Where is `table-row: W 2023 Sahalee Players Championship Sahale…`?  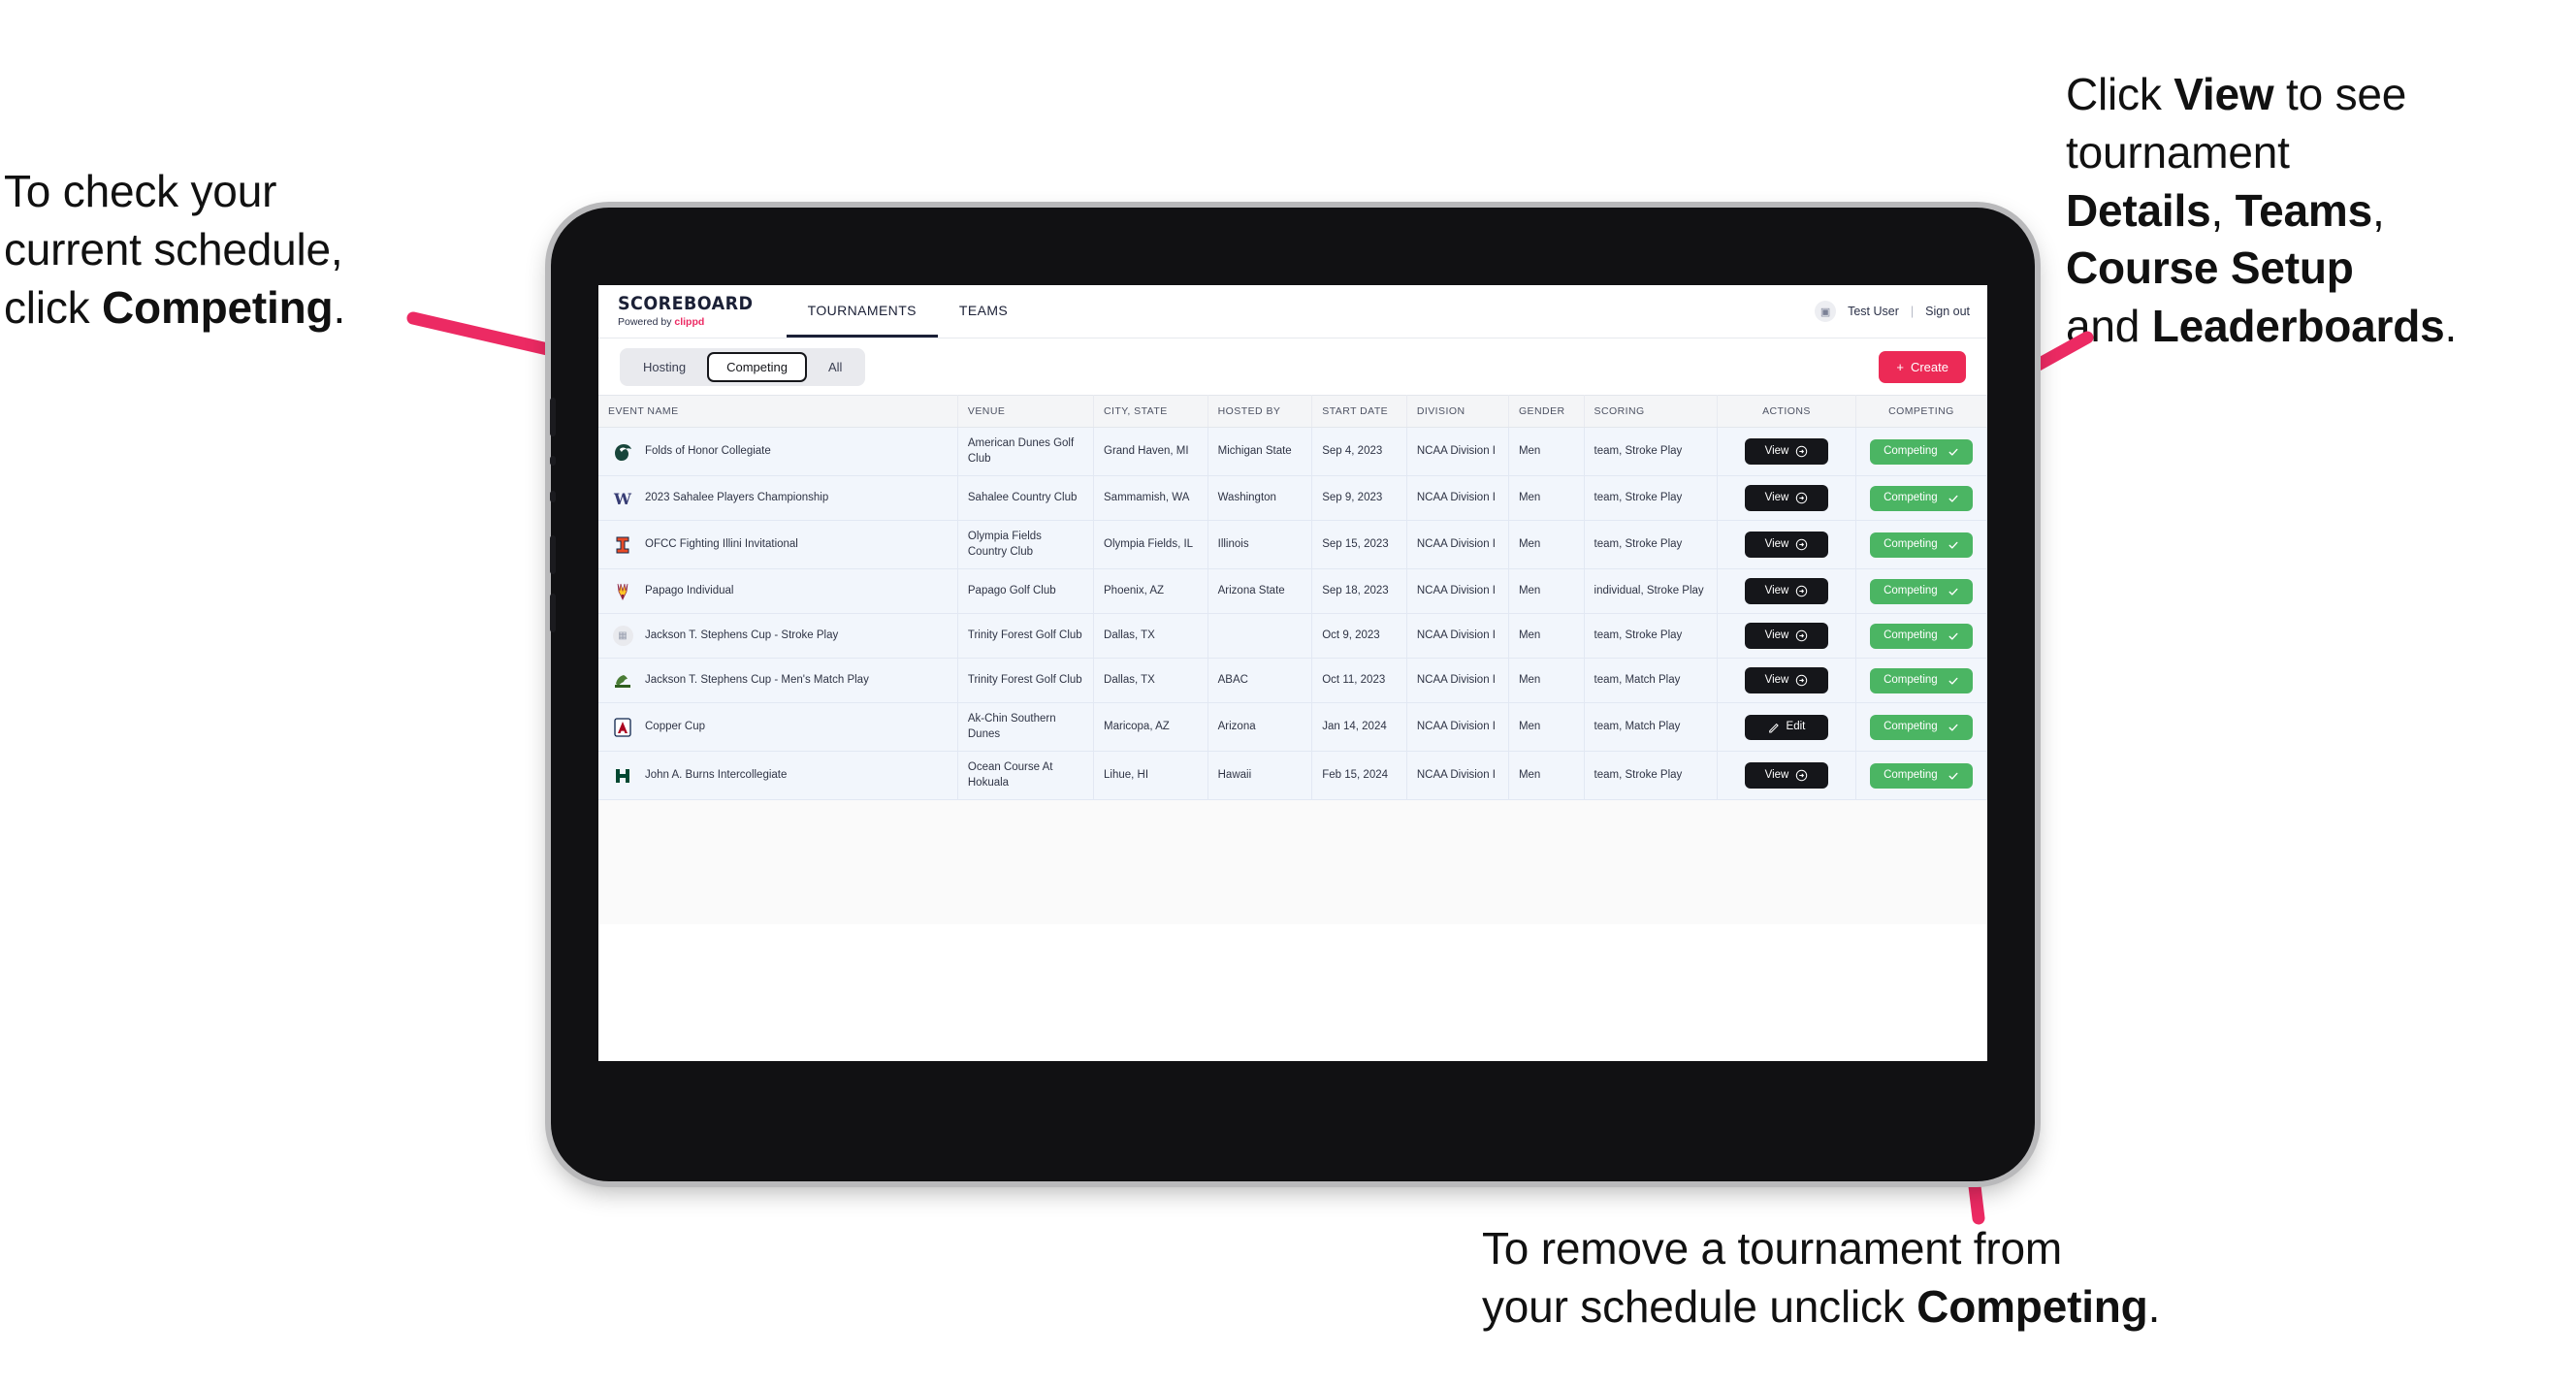 table-row: W 2023 Sahalee Players Championship Sahale… is located at coordinates (1292, 498).